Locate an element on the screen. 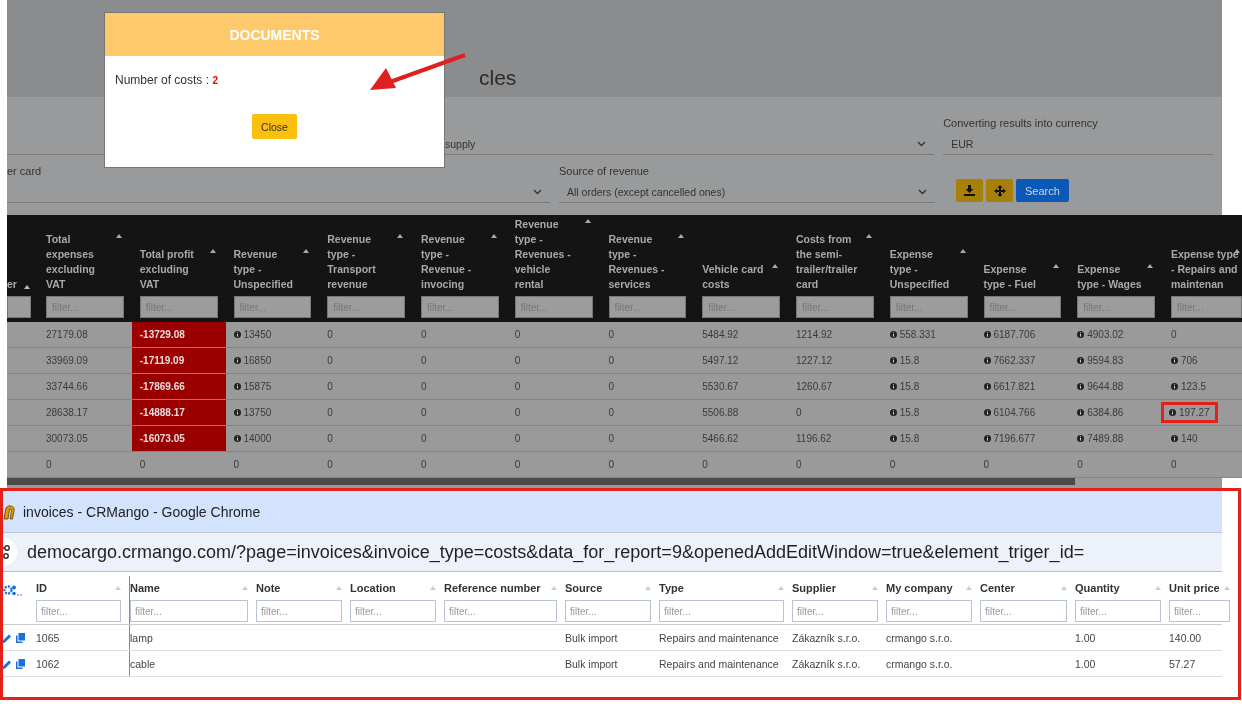 The width and height of the screenshot is (1242, 704). column-header: Revenue type - Unspecified is located at coordinates (266, 269).